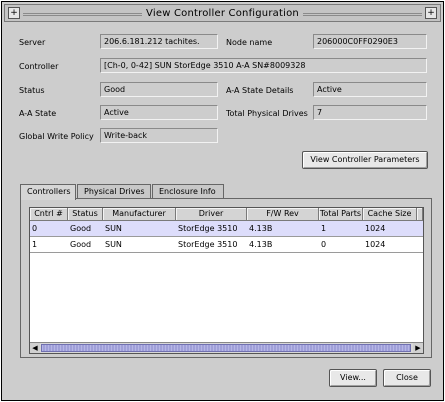 This screenshot has width=445, height=402. I want to click on title-bar: View Controller Configuration + +, so click(222, 13).